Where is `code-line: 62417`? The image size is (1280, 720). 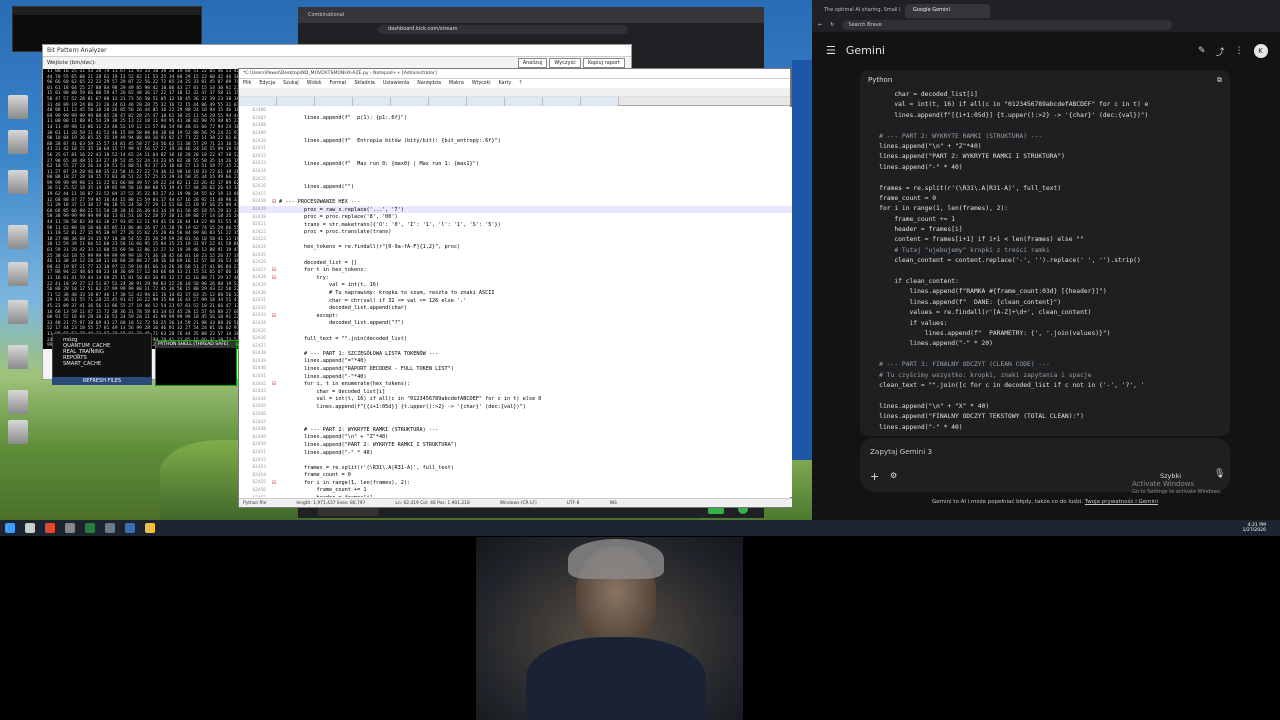
code-line: 62417 is located at coordinates (515, 195).